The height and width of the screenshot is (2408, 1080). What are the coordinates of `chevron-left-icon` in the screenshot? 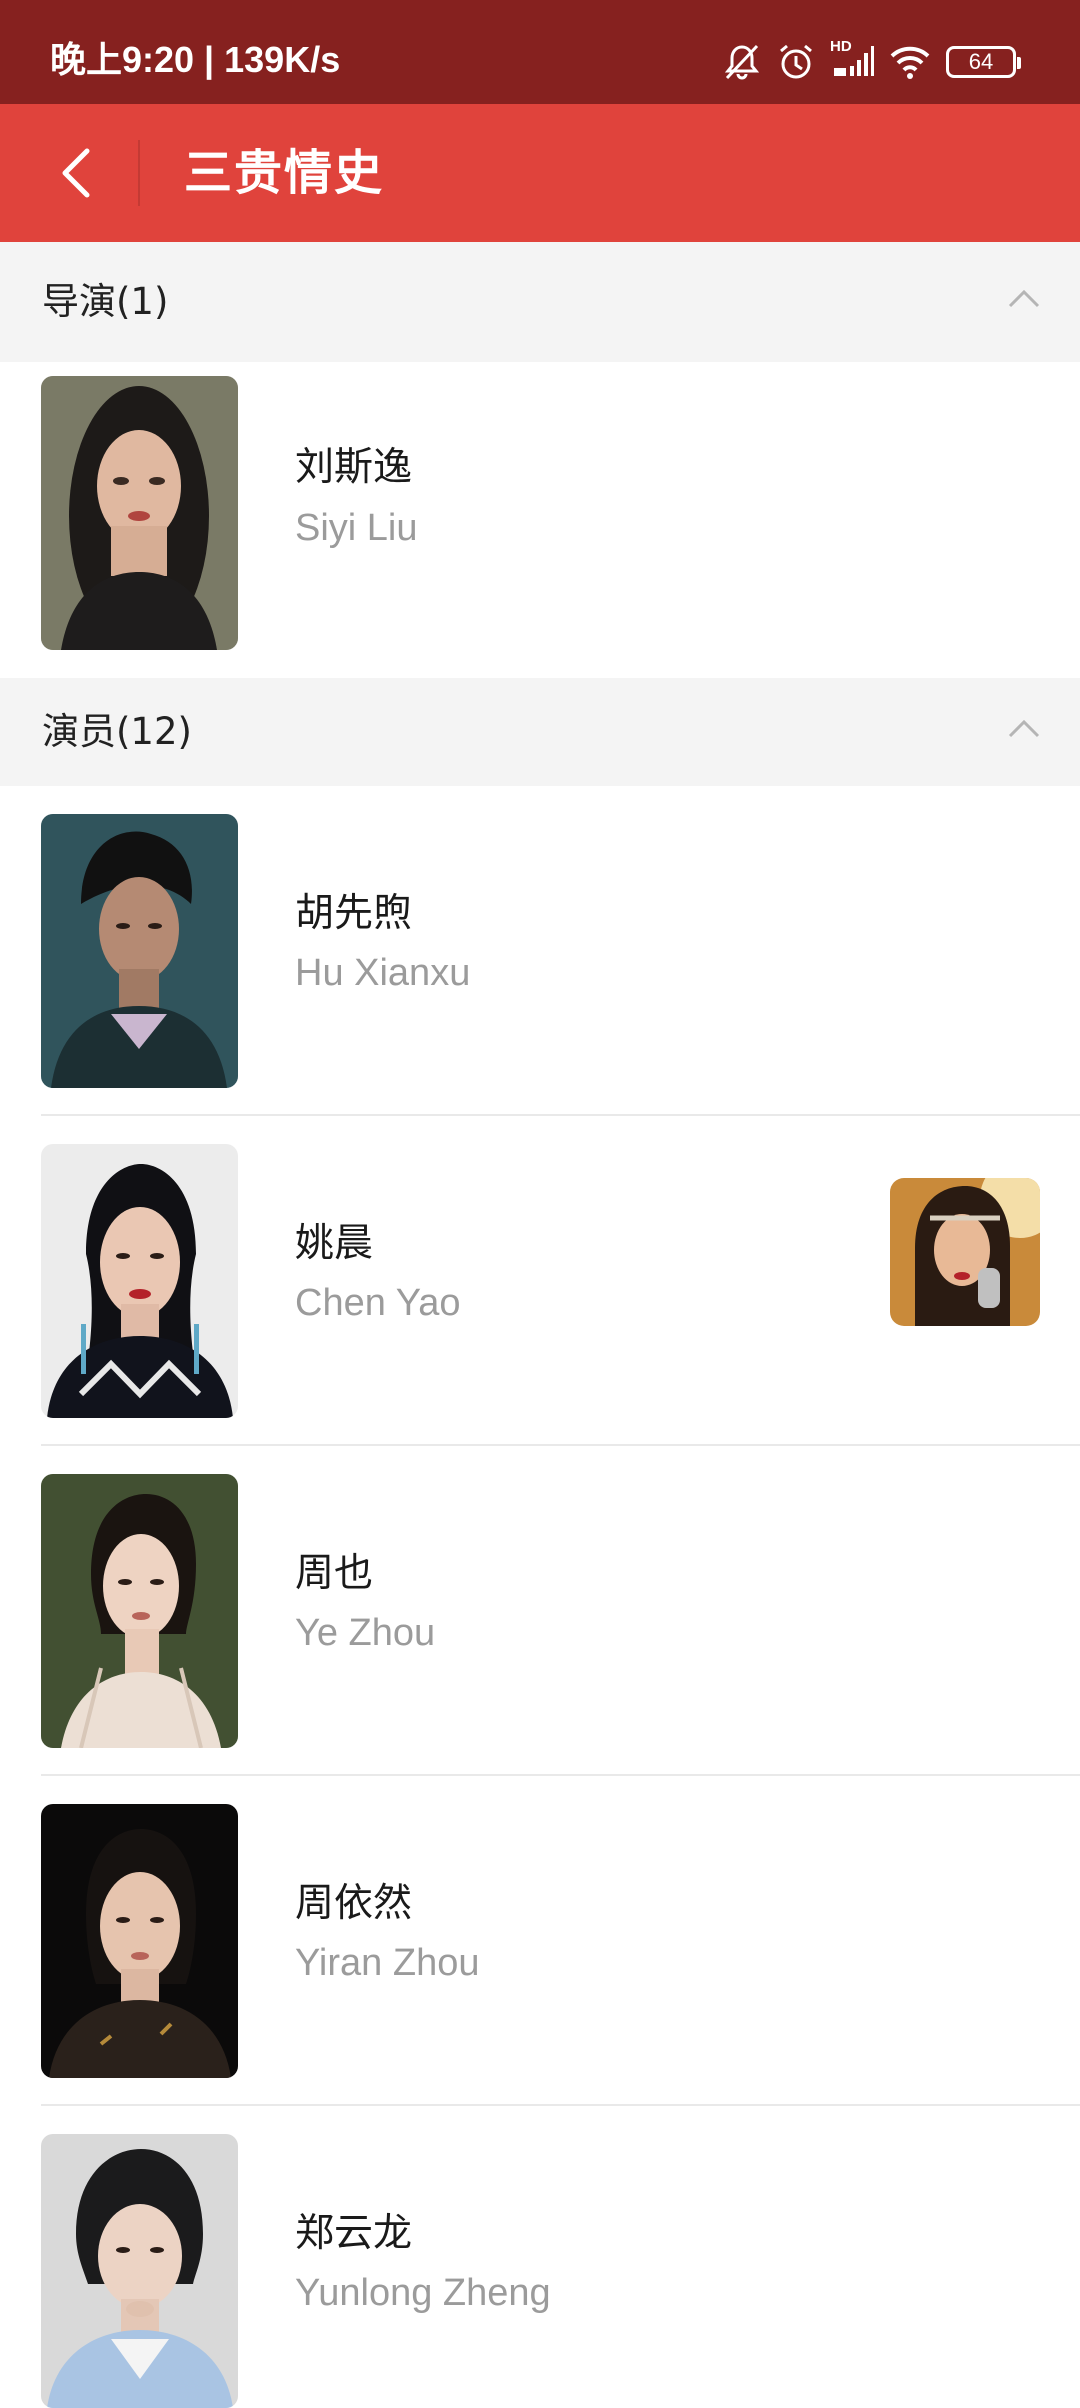 It's located at (76, 173).